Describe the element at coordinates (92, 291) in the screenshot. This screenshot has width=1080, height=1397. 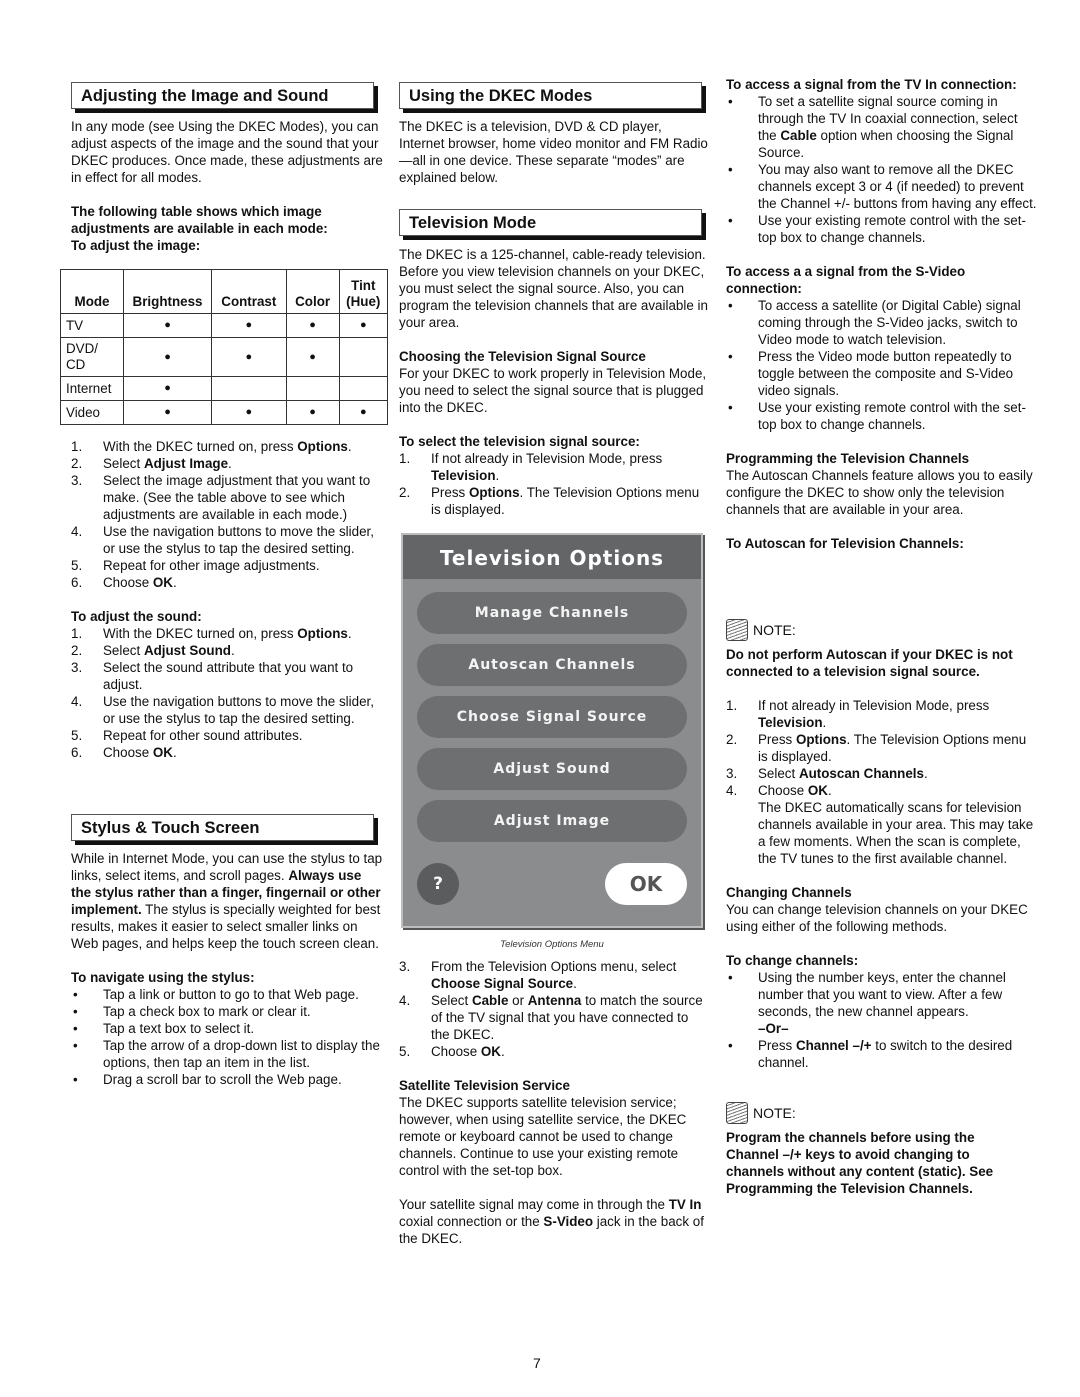
I see `table-header: Mode` at that location.